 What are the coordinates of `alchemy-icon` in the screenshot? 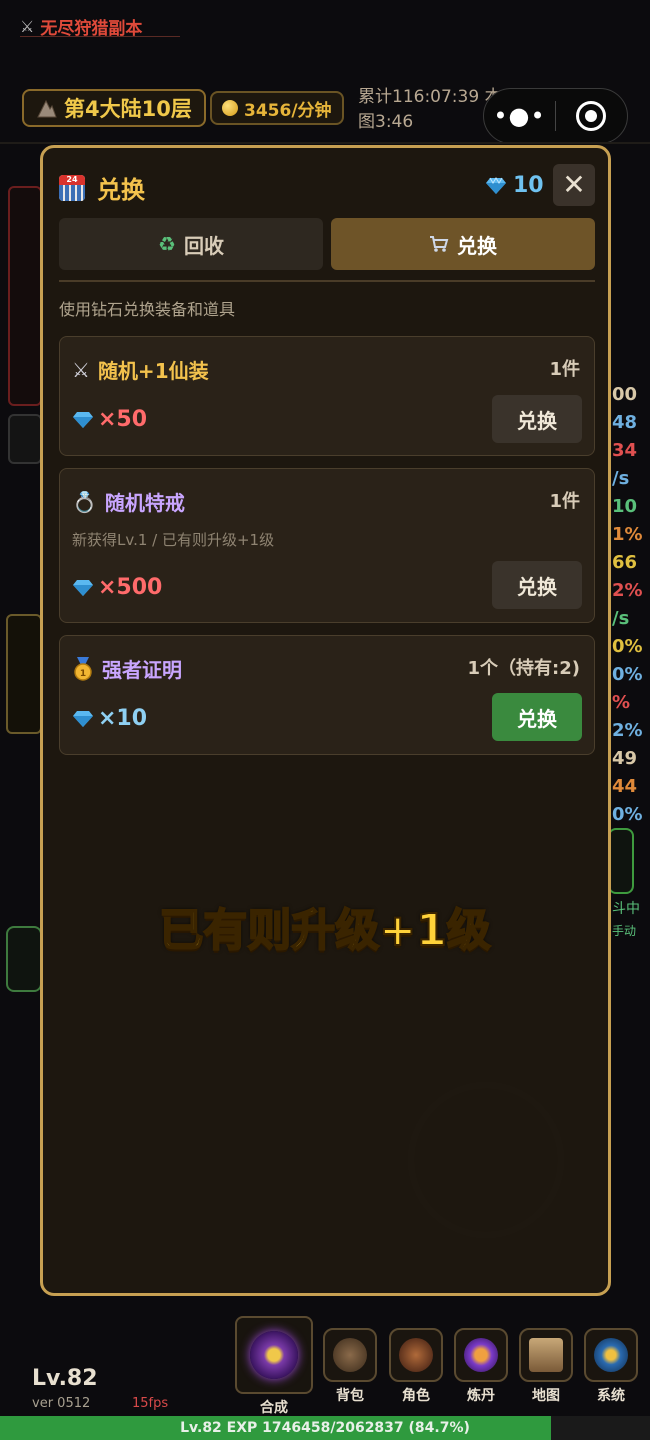 It's located at (481, 1355).